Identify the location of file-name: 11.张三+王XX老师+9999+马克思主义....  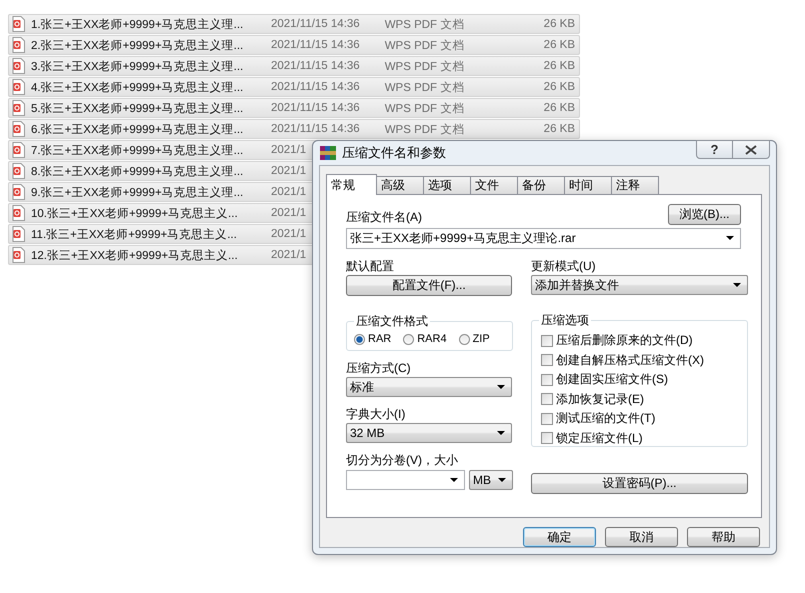
(134, 234).